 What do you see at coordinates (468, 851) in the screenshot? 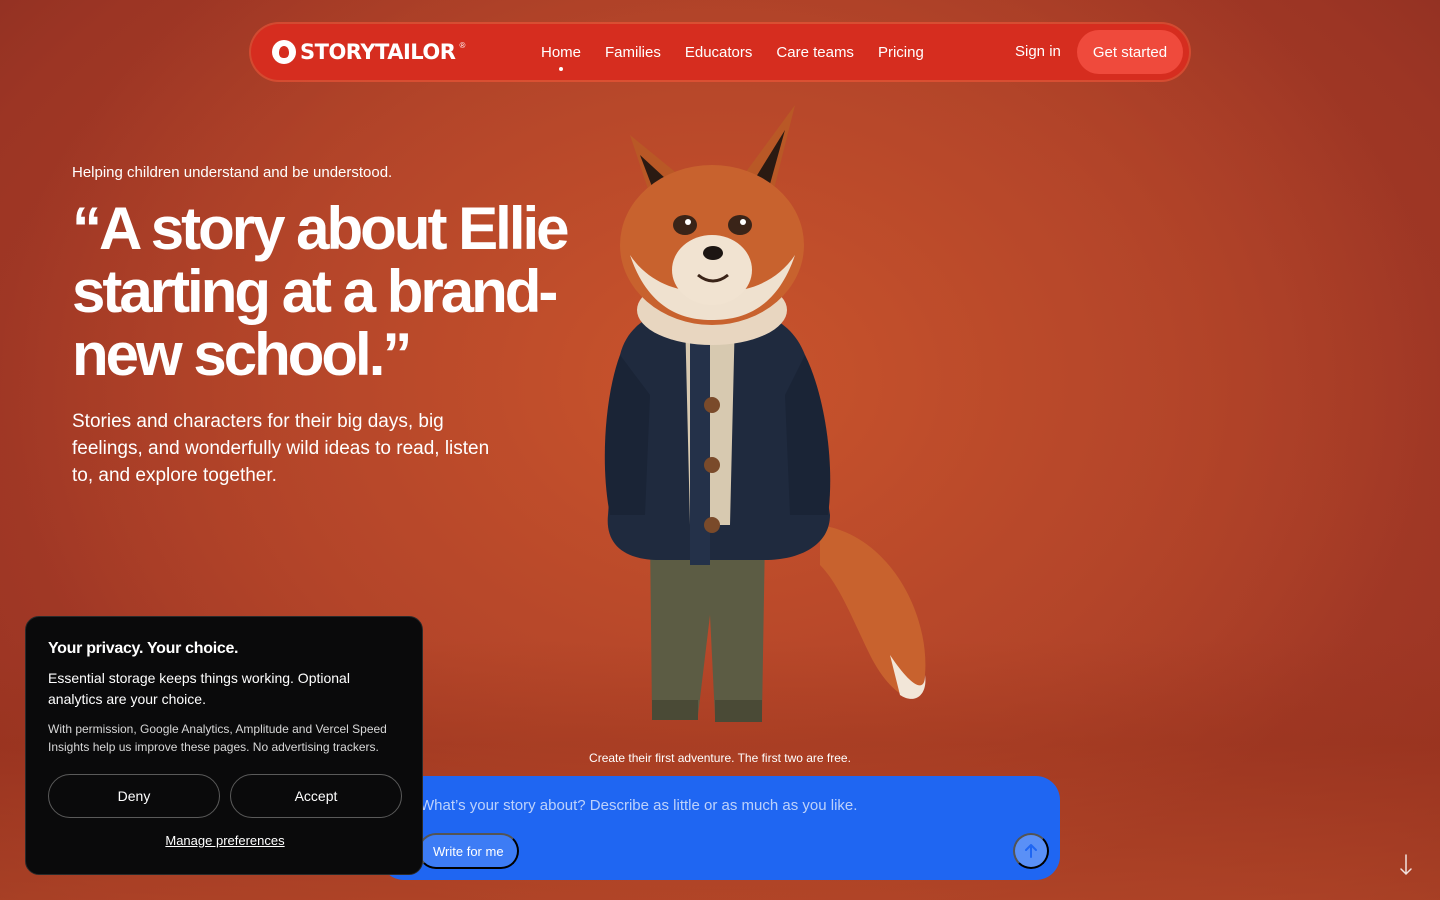
I see `write-for-me-button: Write for me` at bounding box center [468, 851].